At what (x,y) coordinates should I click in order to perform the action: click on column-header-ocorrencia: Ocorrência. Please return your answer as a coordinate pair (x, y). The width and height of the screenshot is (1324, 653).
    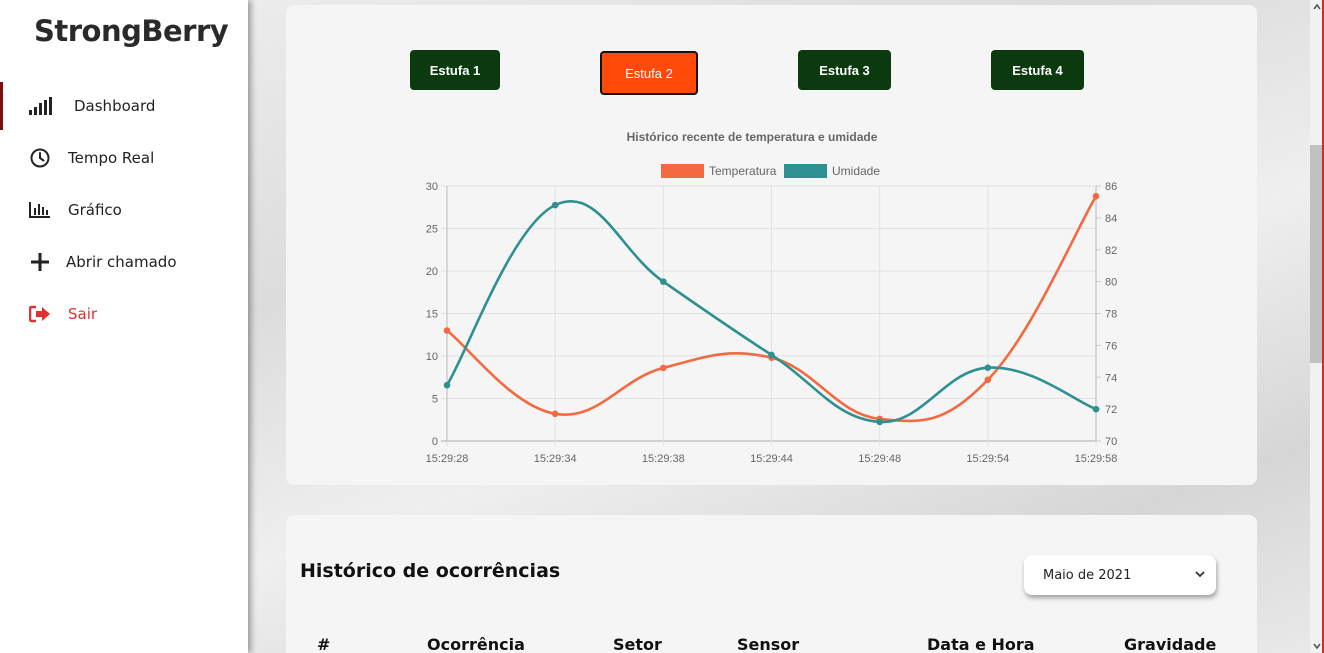
    Looking at the image, I should click on (476, 644).